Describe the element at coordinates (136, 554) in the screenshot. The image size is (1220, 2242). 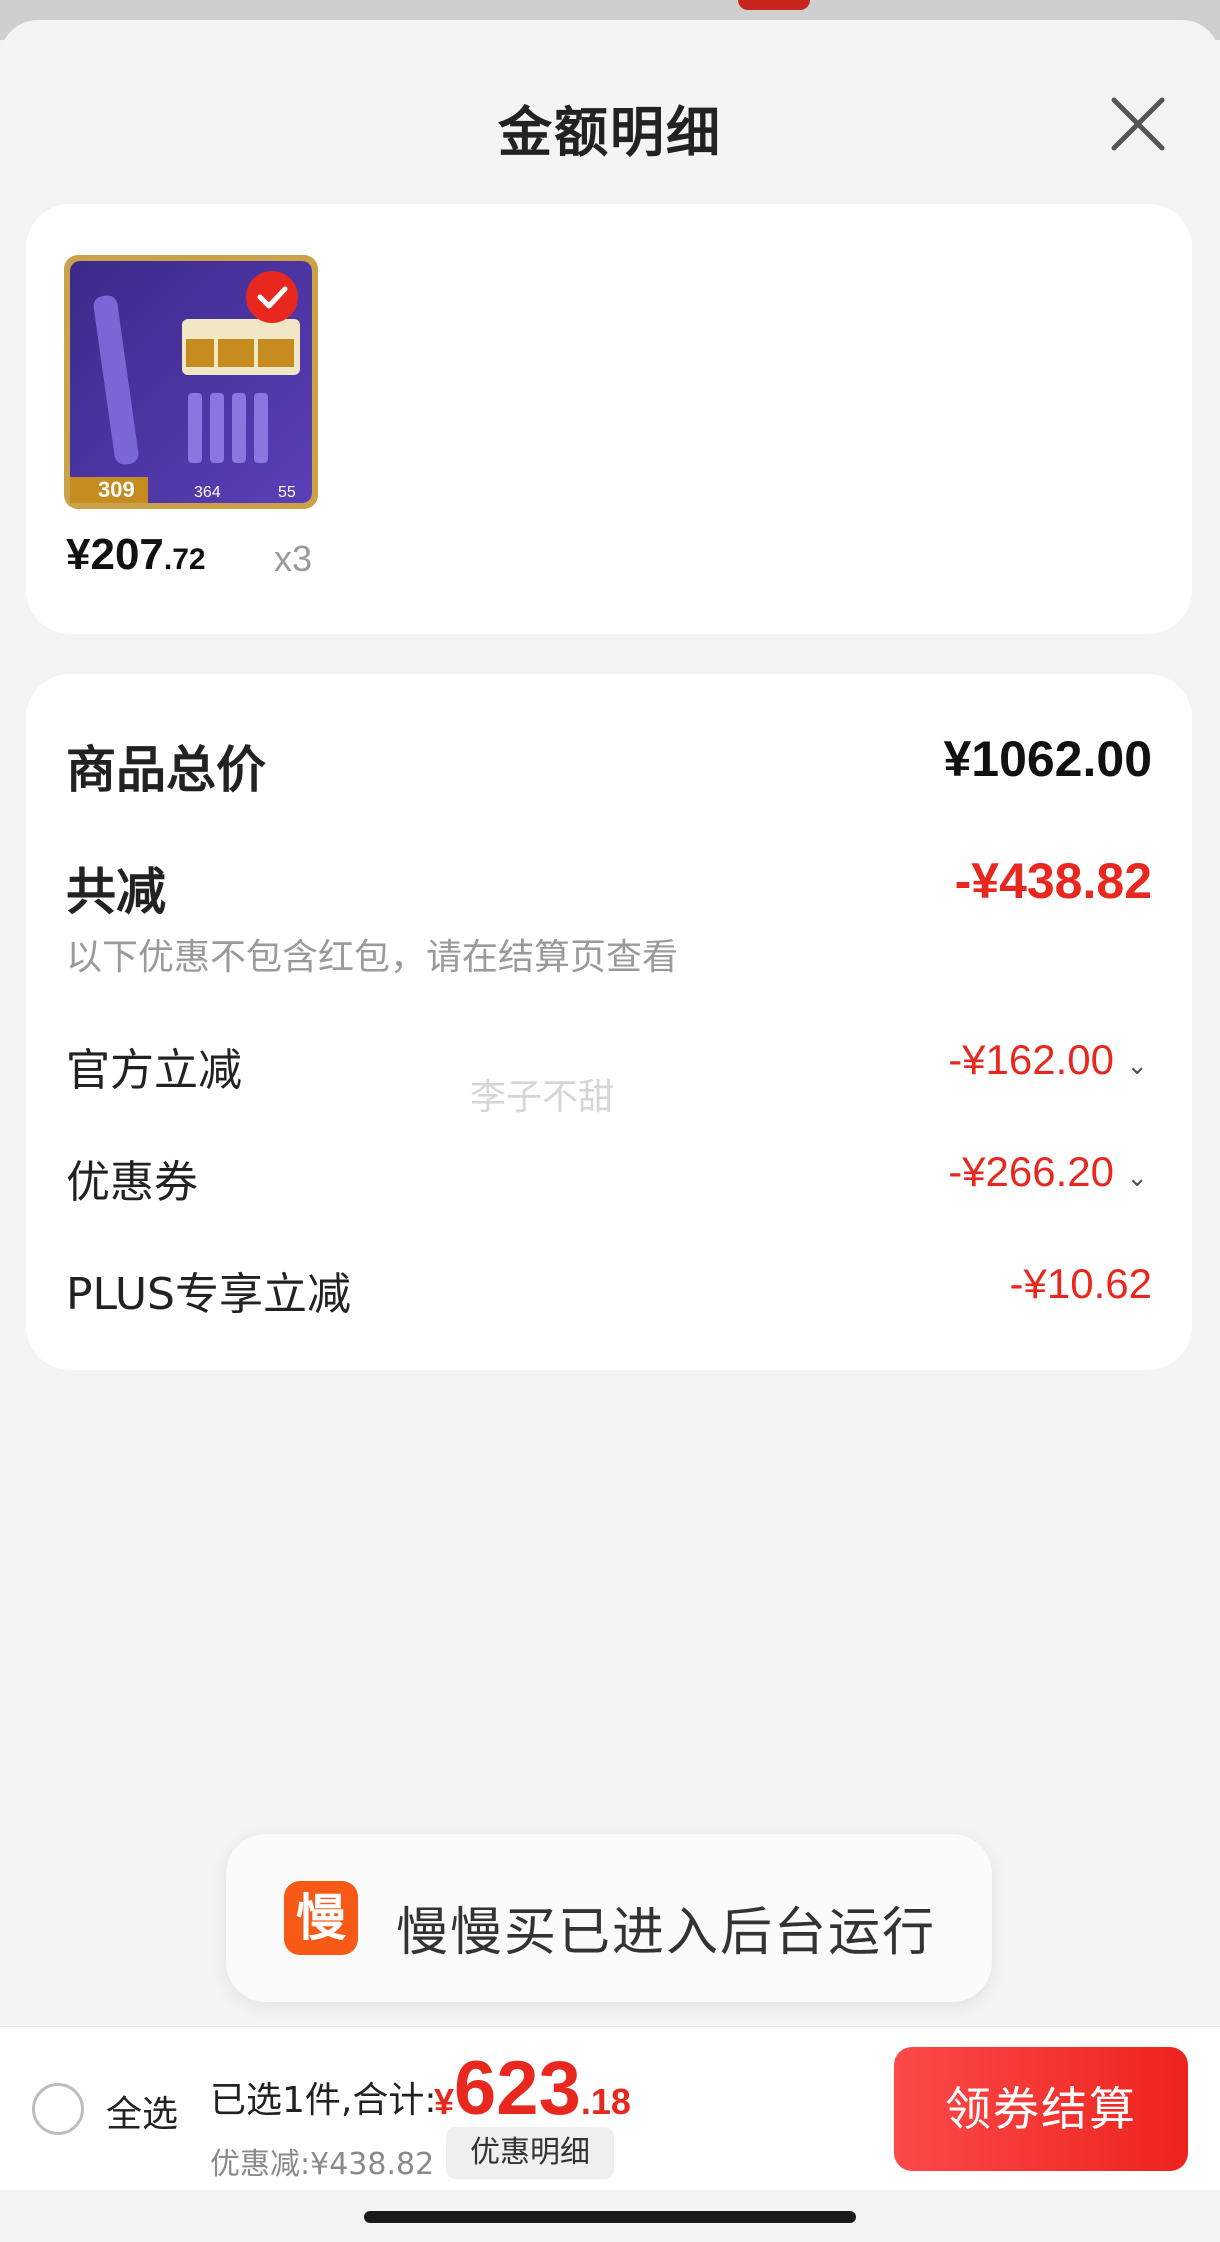
I see `unit-price: ¥207.72` at that location.